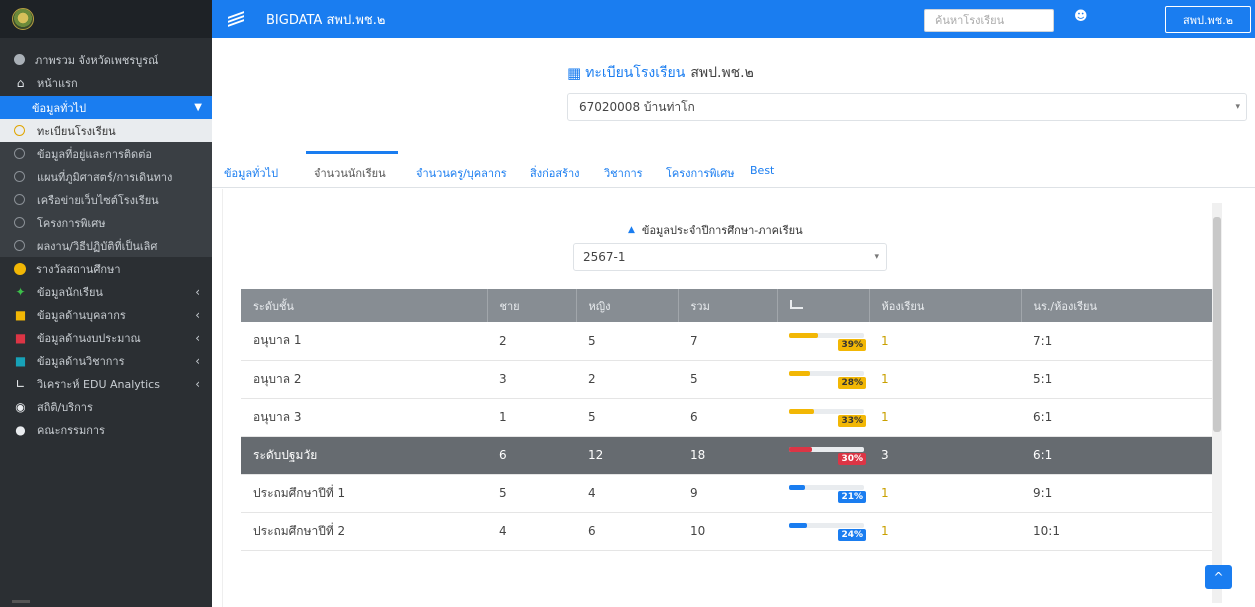  Describe the element at coordinates (81, 361) in the screenshot. I see `sidebar-item-label: ข้อมูลด้านวิชาการ` at that location.